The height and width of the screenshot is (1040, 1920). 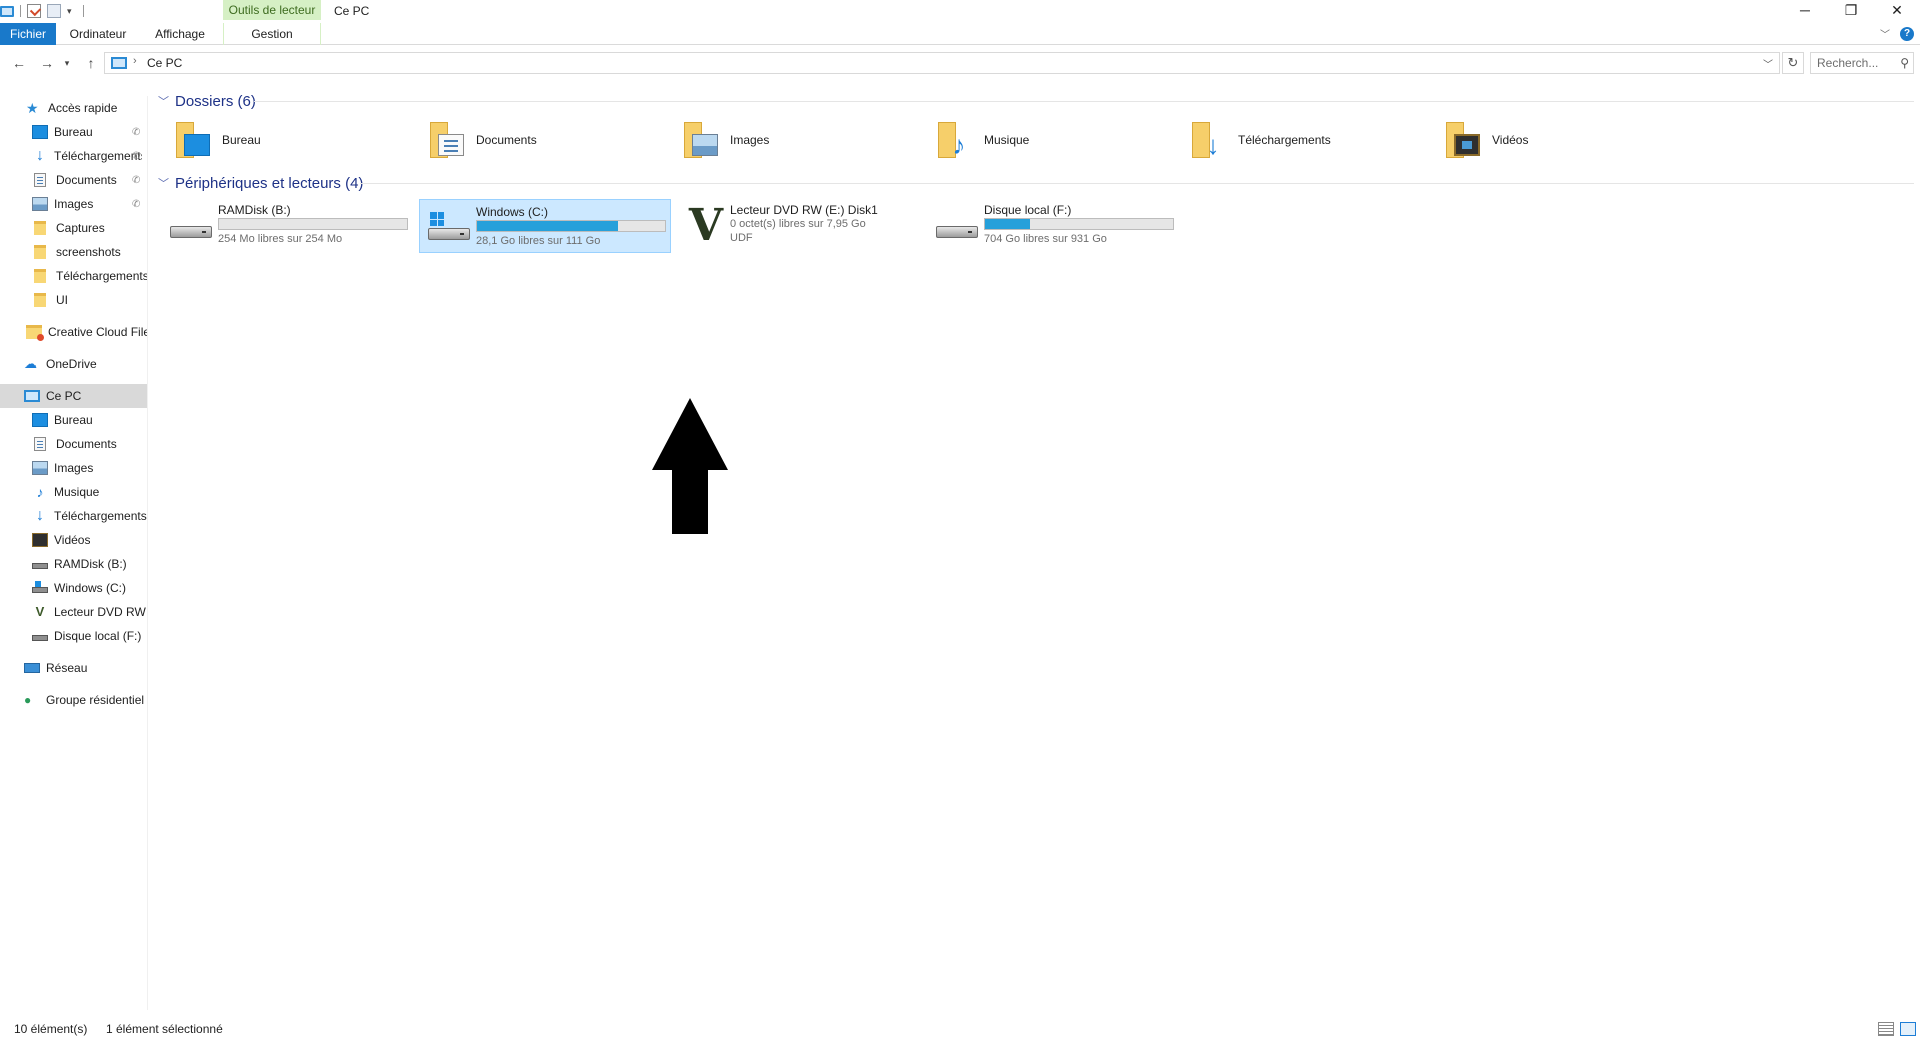 I want to click on windows-drive-icon, so click(x=40, y=587).